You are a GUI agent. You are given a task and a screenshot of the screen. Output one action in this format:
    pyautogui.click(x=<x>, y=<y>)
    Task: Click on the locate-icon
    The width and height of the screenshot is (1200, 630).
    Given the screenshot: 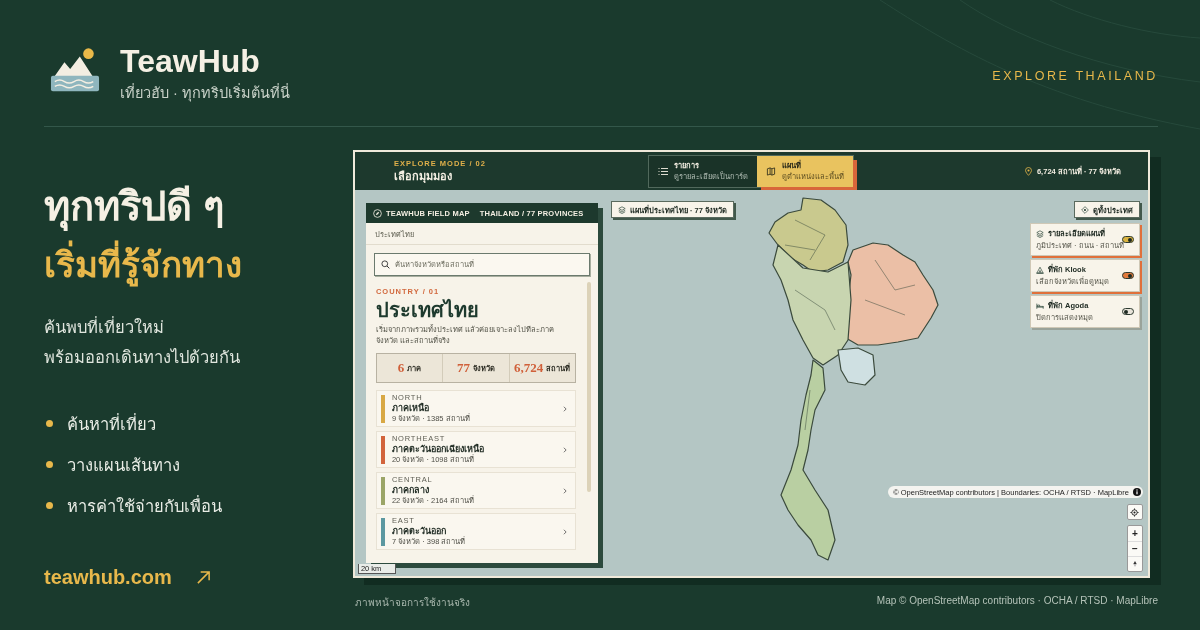 What is the action you would take?
    pyautogui.click(x=1135, y=512)
    